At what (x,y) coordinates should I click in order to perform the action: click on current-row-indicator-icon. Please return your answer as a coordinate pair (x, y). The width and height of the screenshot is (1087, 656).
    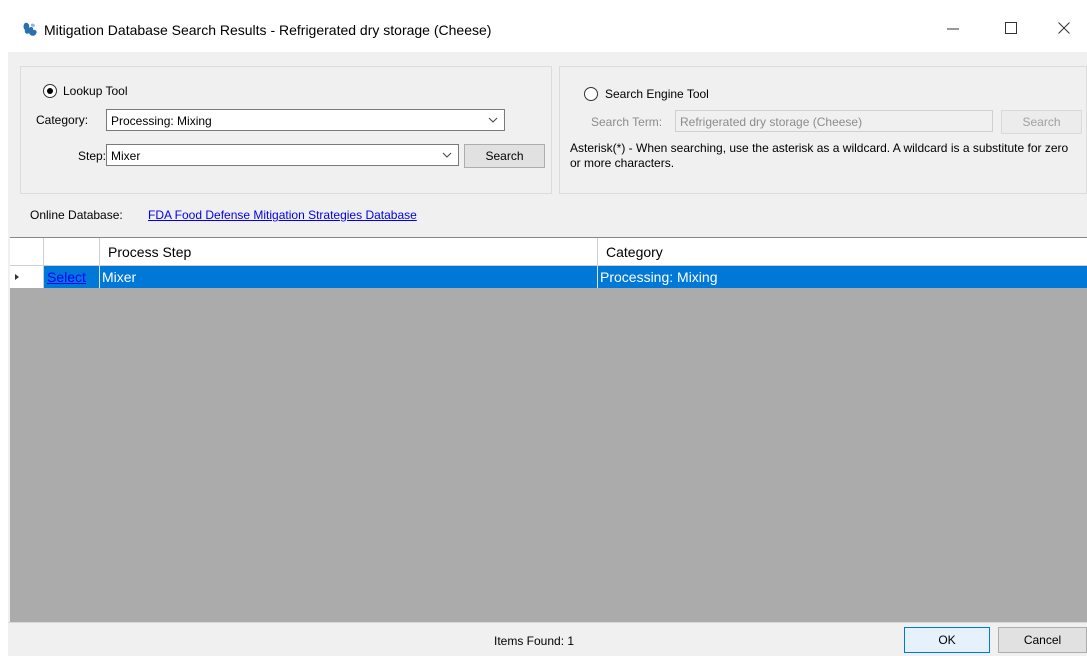
    Looking at the image, I should click on (17, 277).